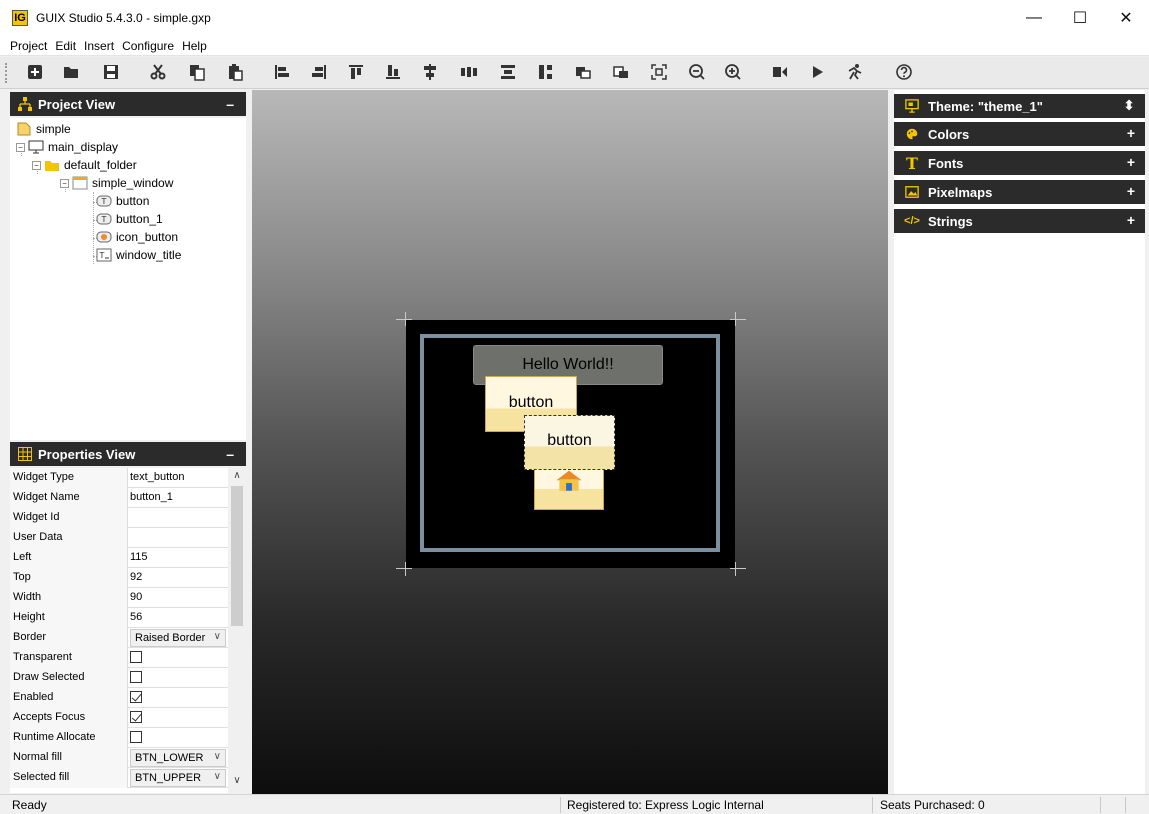 The height and width of the screenshot is (814, 1149). I want to click on cut-icon, so click(158, 72).